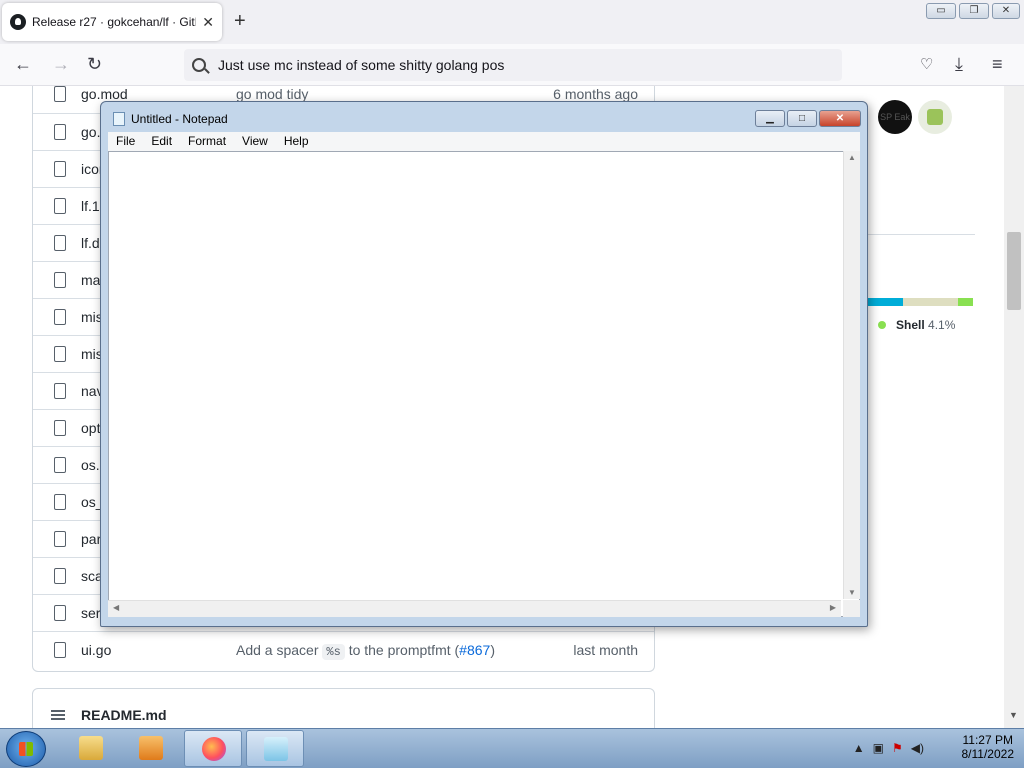 This screenshot has height=768, width=1024. Describe the element at coordinates (199, 65) in the screenshot. I see `search-icon` at that location.